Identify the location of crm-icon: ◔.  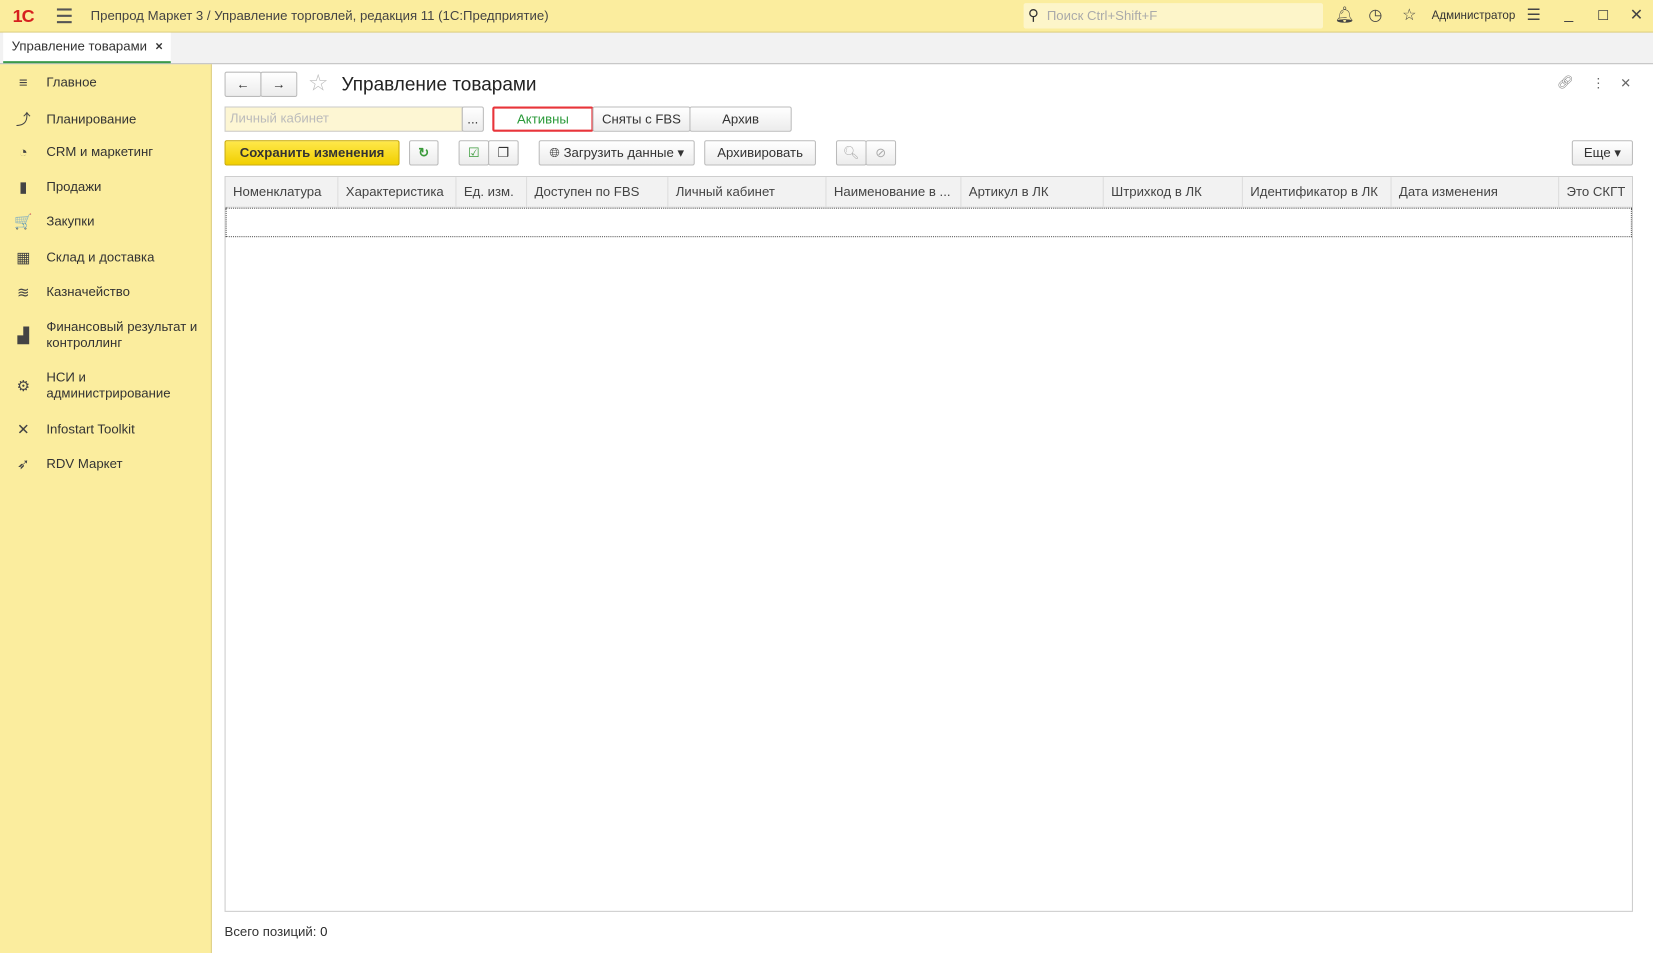
(23, 152).